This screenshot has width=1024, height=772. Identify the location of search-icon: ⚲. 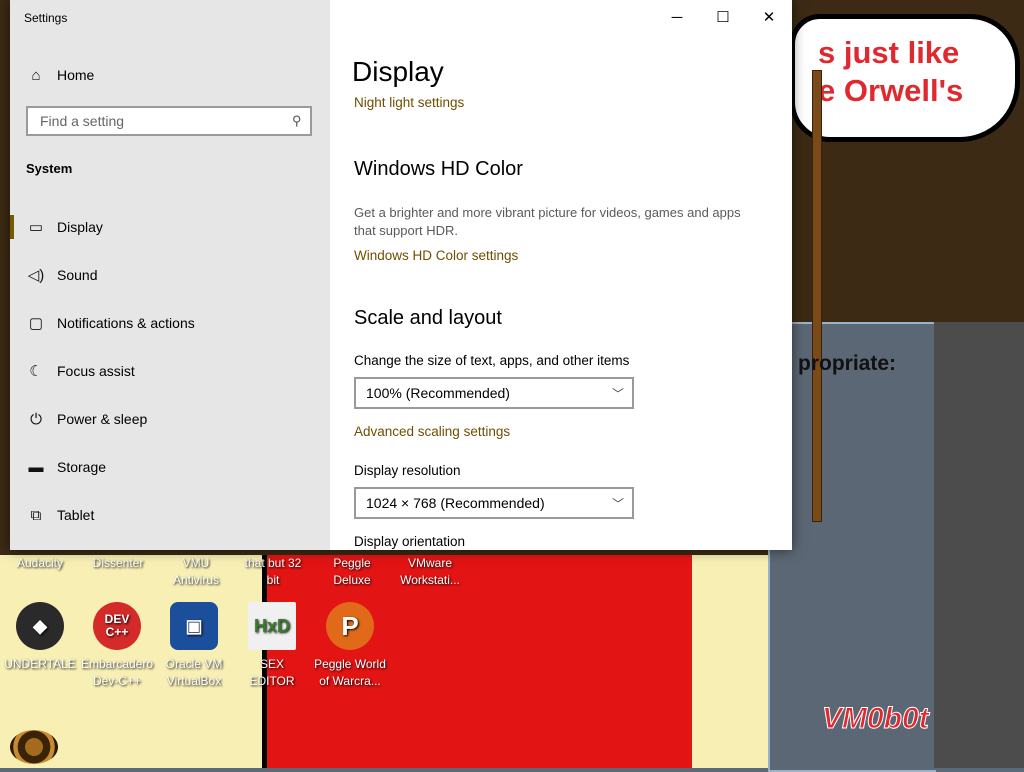
(297, 121).